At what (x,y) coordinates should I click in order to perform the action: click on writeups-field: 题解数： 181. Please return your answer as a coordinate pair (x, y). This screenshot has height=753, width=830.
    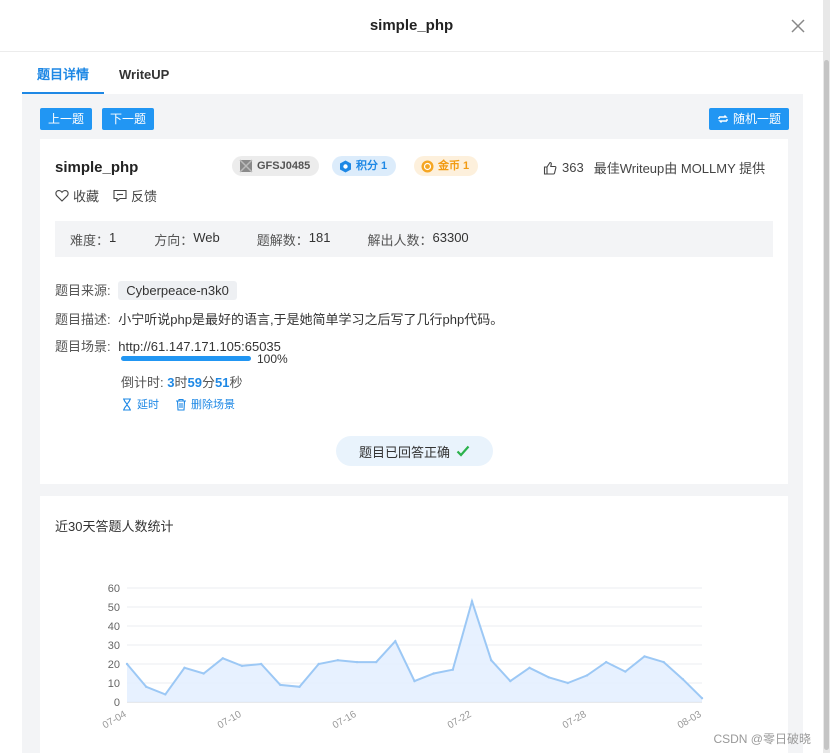
    Looking at the image, I should click on (294, 239).